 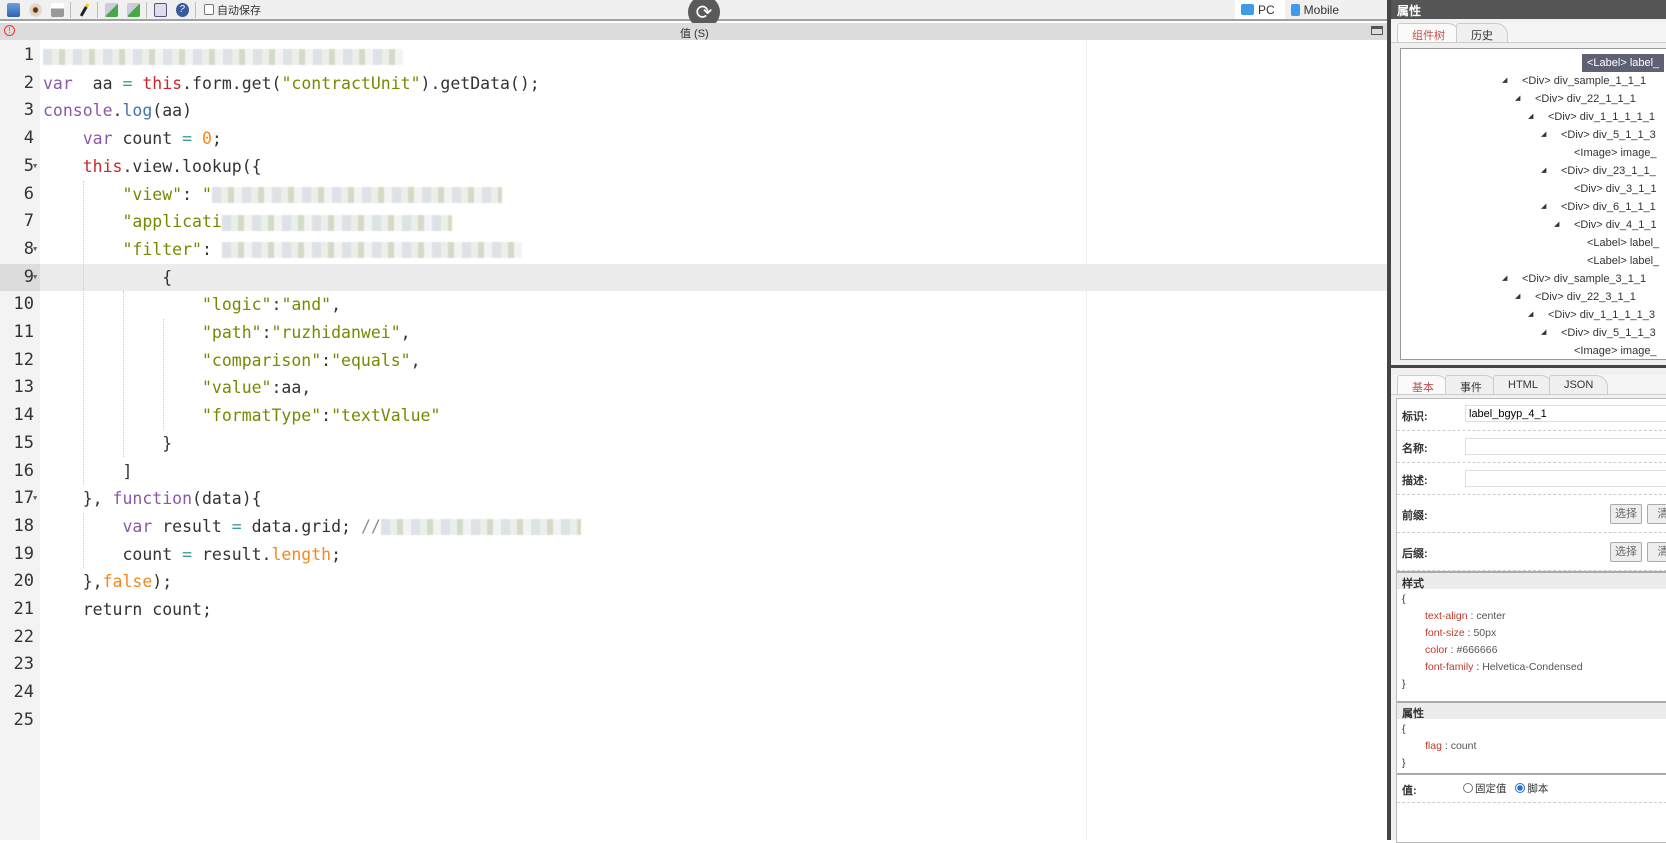 I want to click on tree-node: <Div> div_1_1_1_1_3, so click(x=1601, y=315).